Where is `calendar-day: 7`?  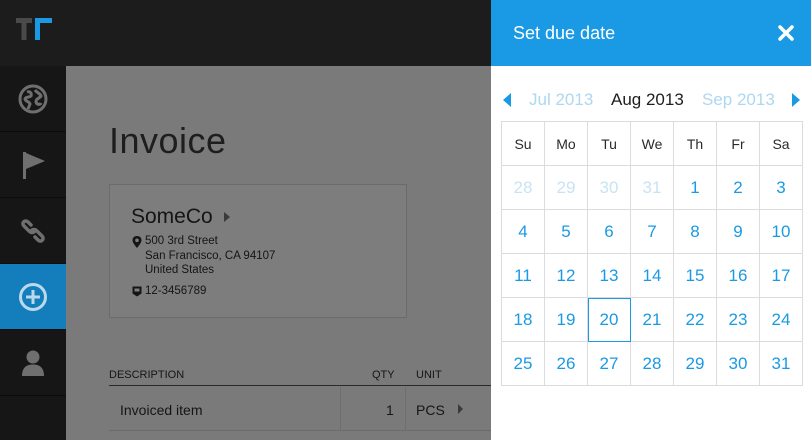
calendar-day: 7 is located at coordinates (652, 231).